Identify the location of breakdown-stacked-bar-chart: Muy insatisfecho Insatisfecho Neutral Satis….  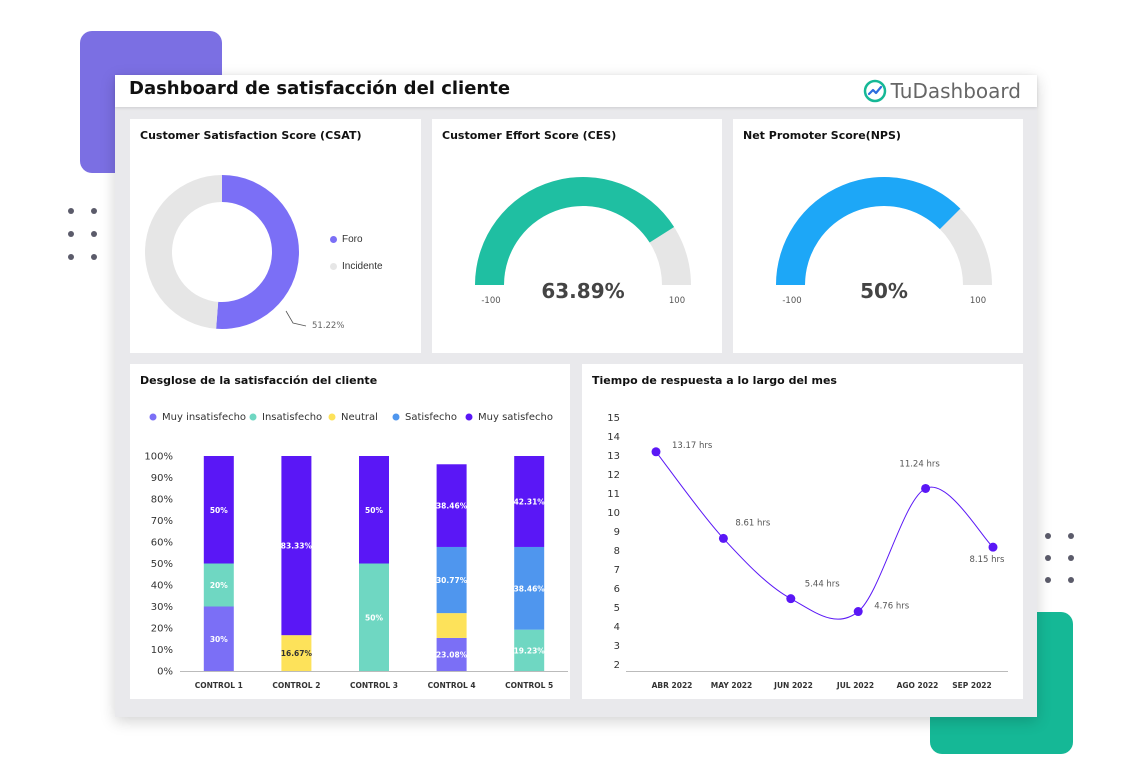
(356, 551).